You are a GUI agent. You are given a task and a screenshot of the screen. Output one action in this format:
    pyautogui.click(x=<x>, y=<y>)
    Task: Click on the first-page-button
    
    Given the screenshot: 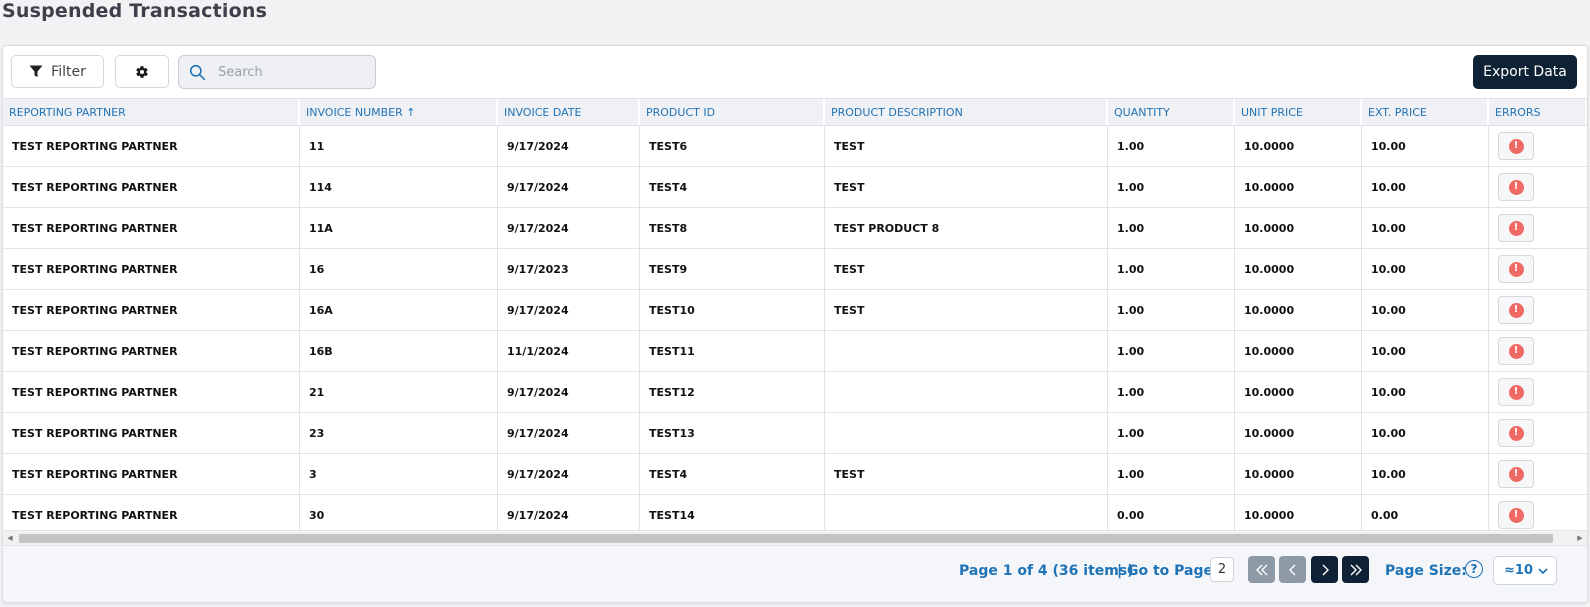 What is the action you would take?
    pyautogui.click(x=1261, y=569)
    